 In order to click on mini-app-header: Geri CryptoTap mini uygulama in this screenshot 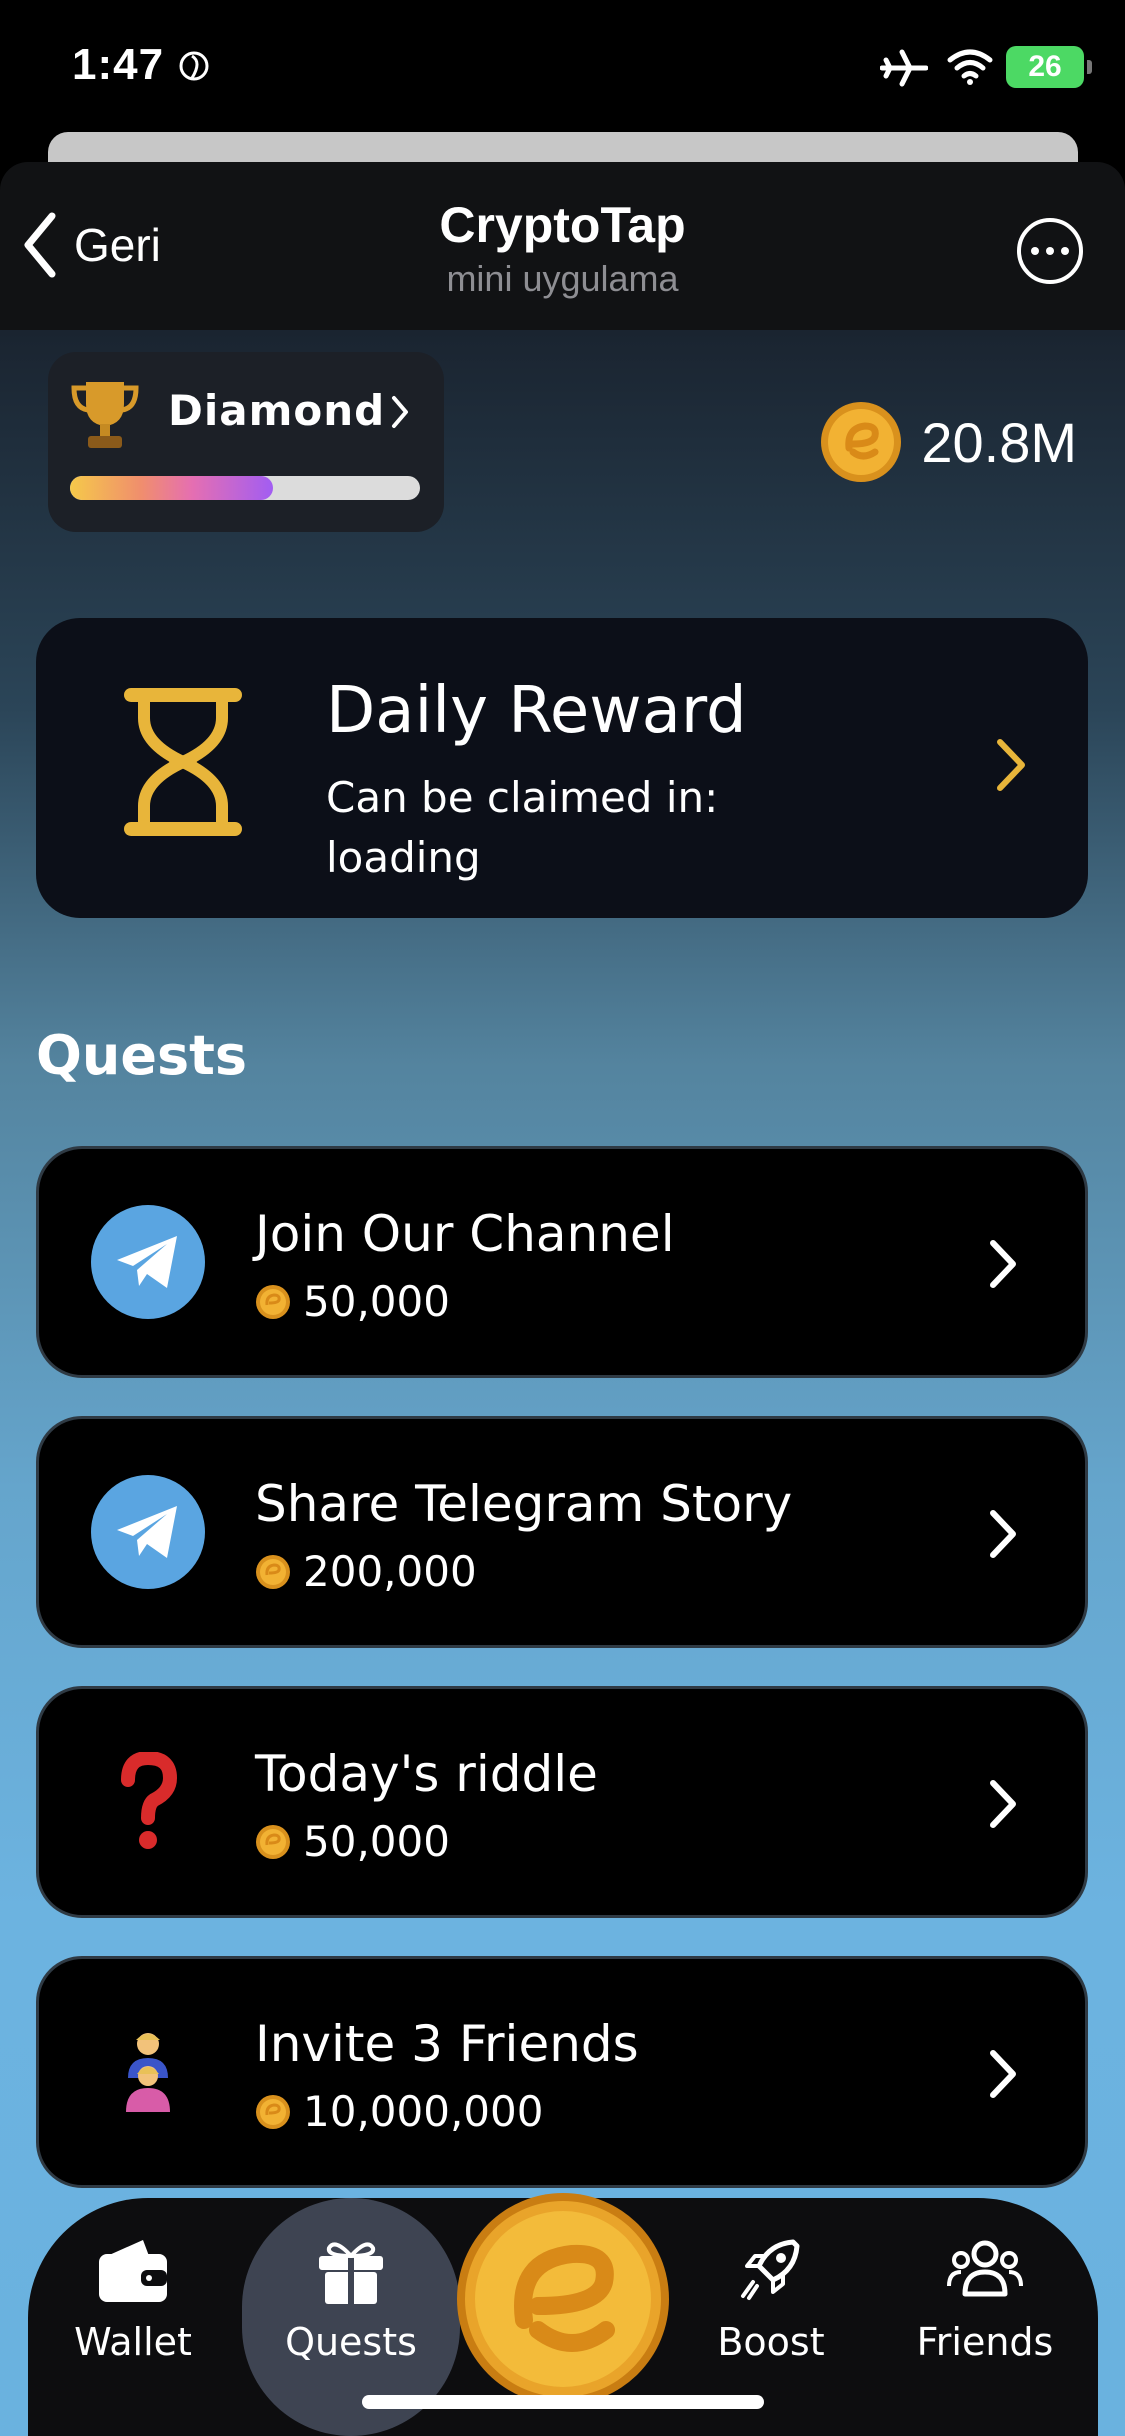, I will do `click(562, 246)`.